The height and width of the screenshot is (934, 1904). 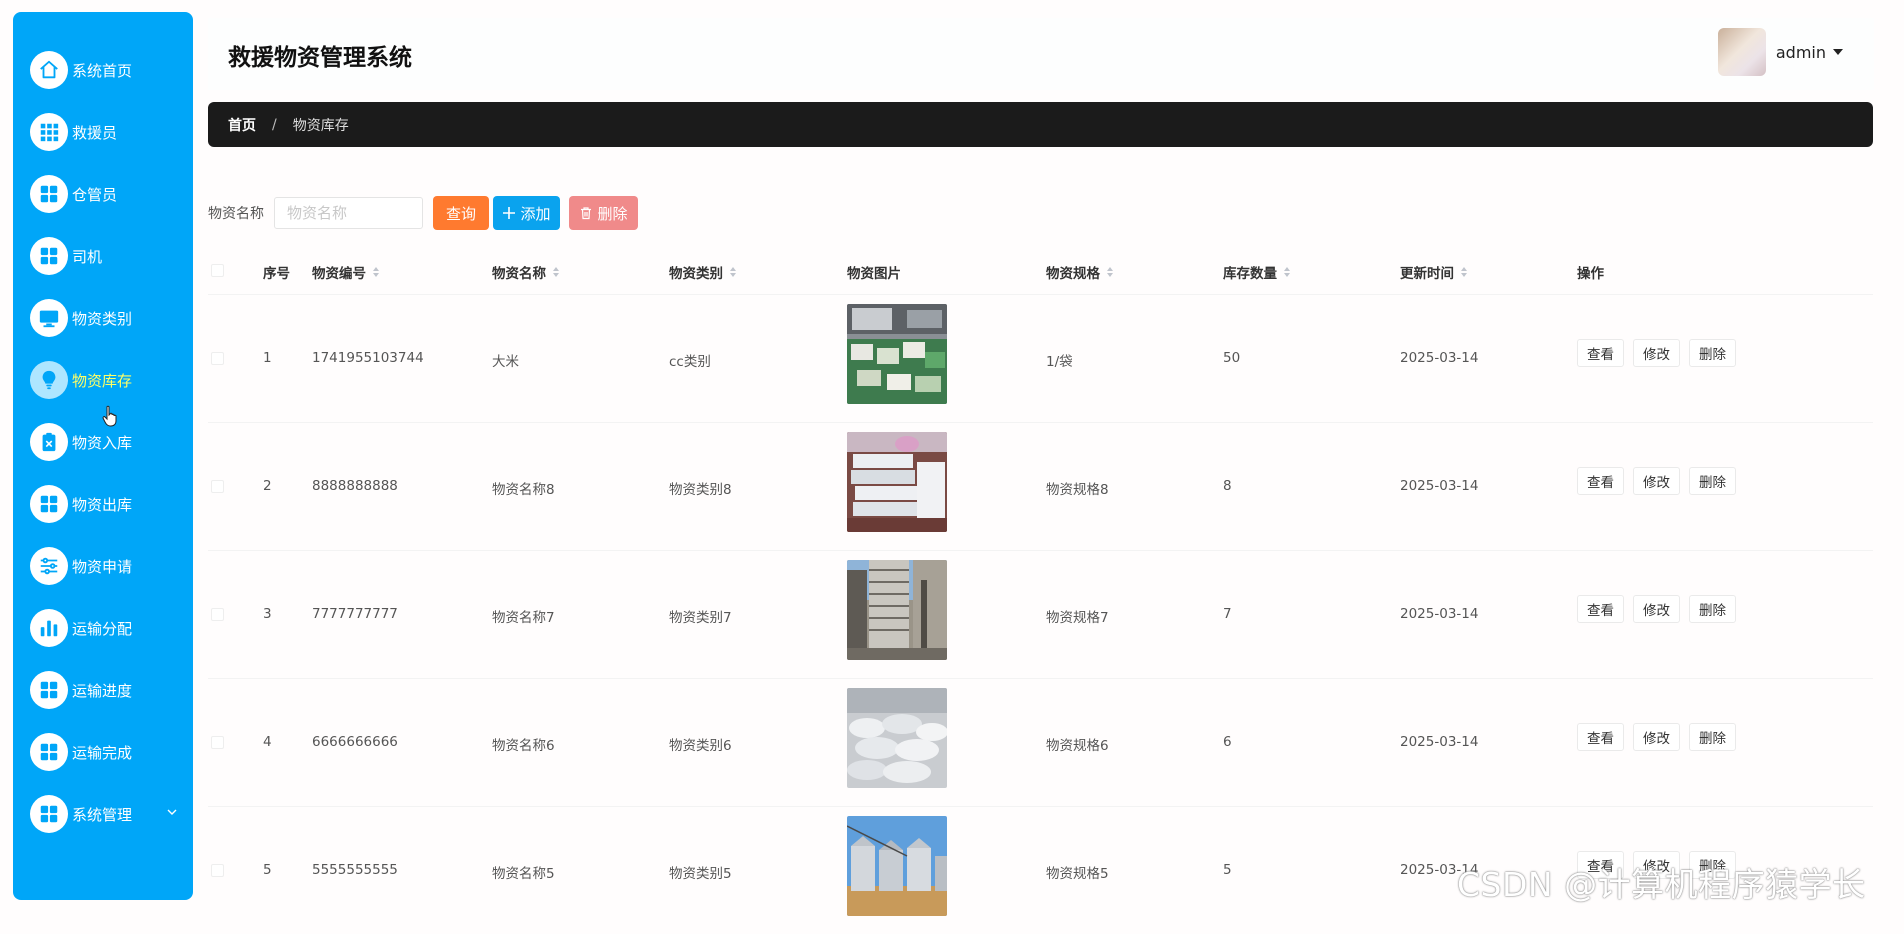 What do you see at coordinates (696, 274) in the screenshot?
I see `column-label: 物资类别` at bounding box center [696, 274].